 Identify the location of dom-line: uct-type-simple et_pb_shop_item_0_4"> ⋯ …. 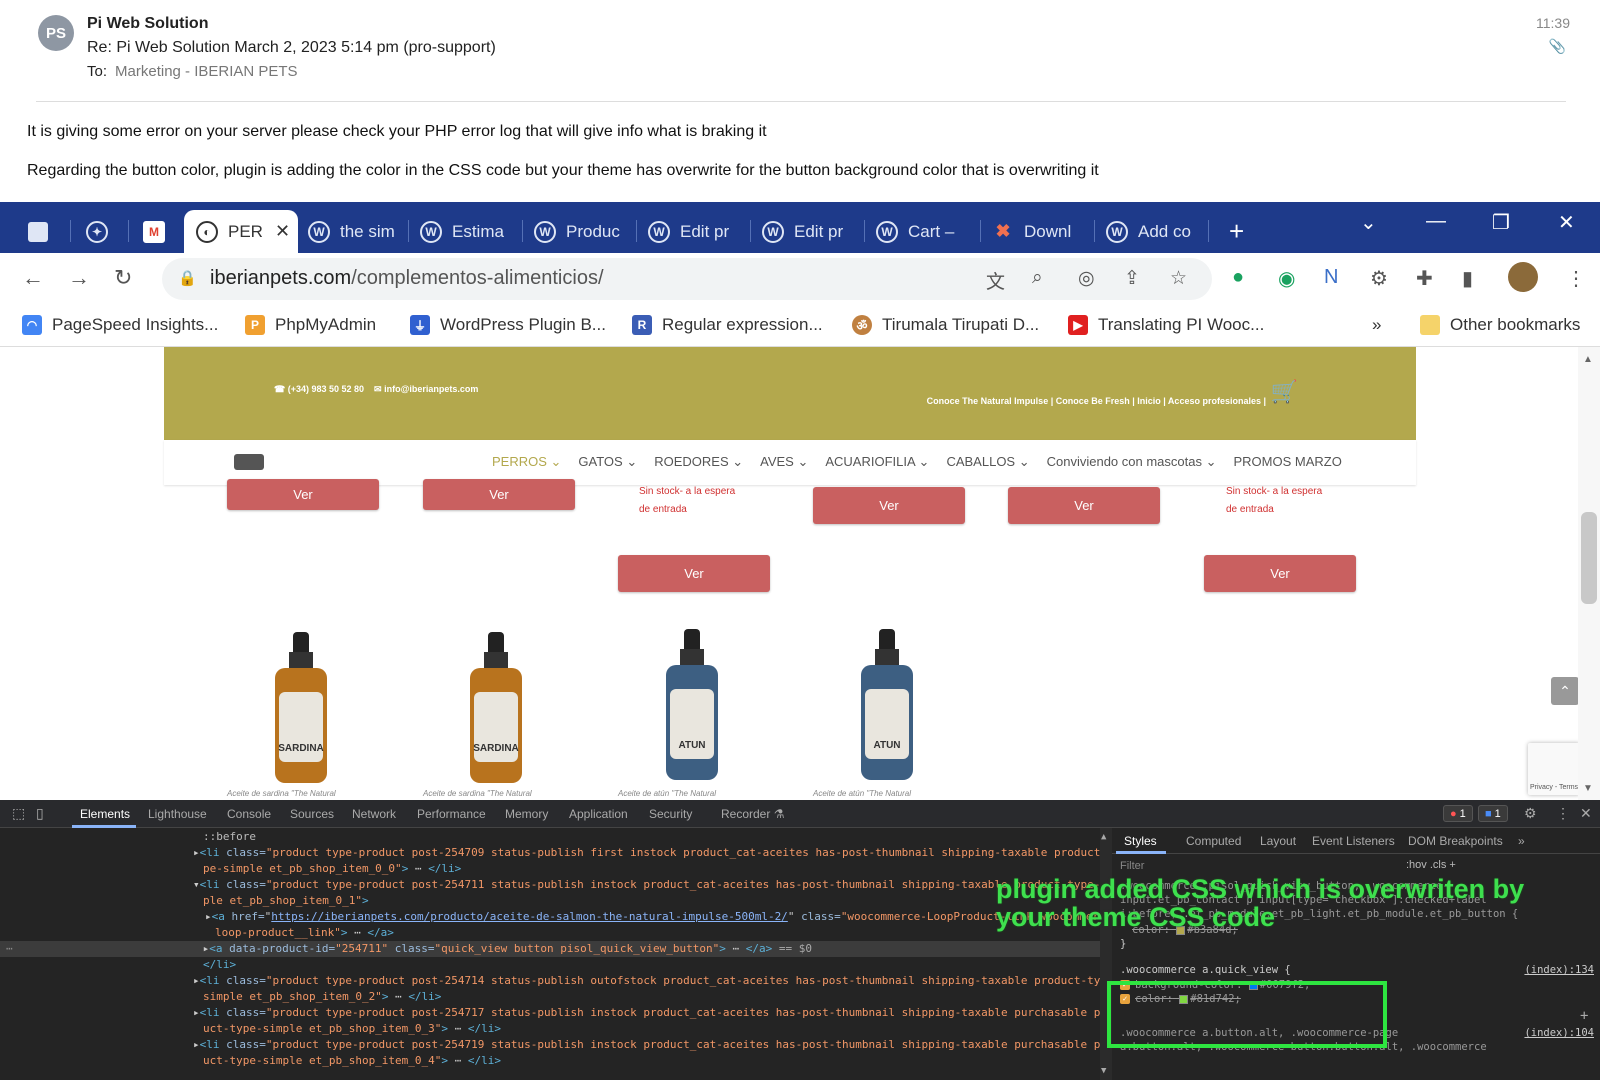
(352, 1061).